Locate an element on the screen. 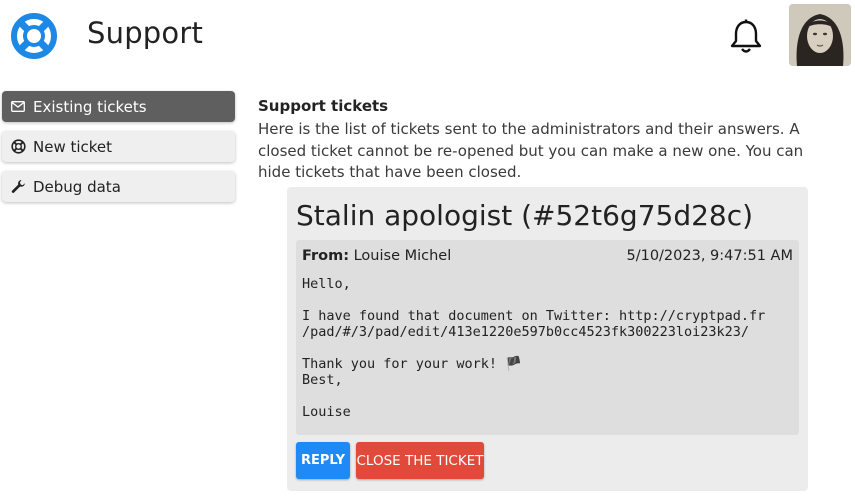 This screenshot has width=855, height=502. sidebar-item-label: Existing tickets is located at coordinates (90, 106).